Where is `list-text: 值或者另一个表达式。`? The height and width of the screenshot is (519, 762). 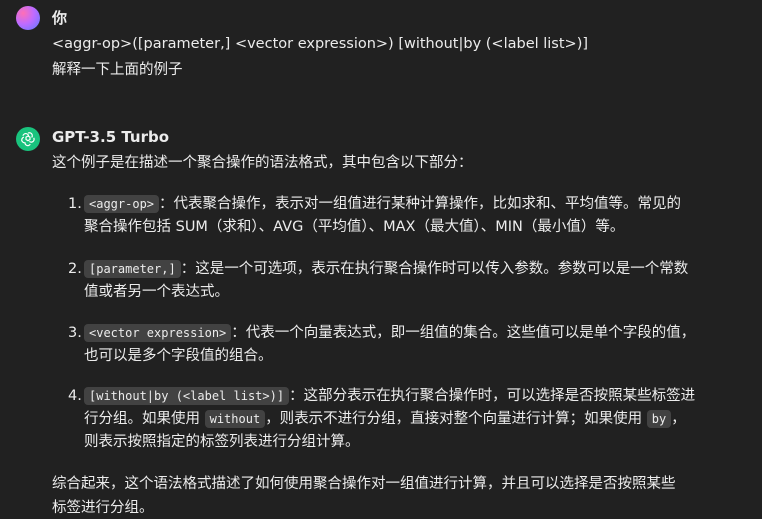
list-text: 值或者另一个表达式。 is located at coordinates (156, 292).